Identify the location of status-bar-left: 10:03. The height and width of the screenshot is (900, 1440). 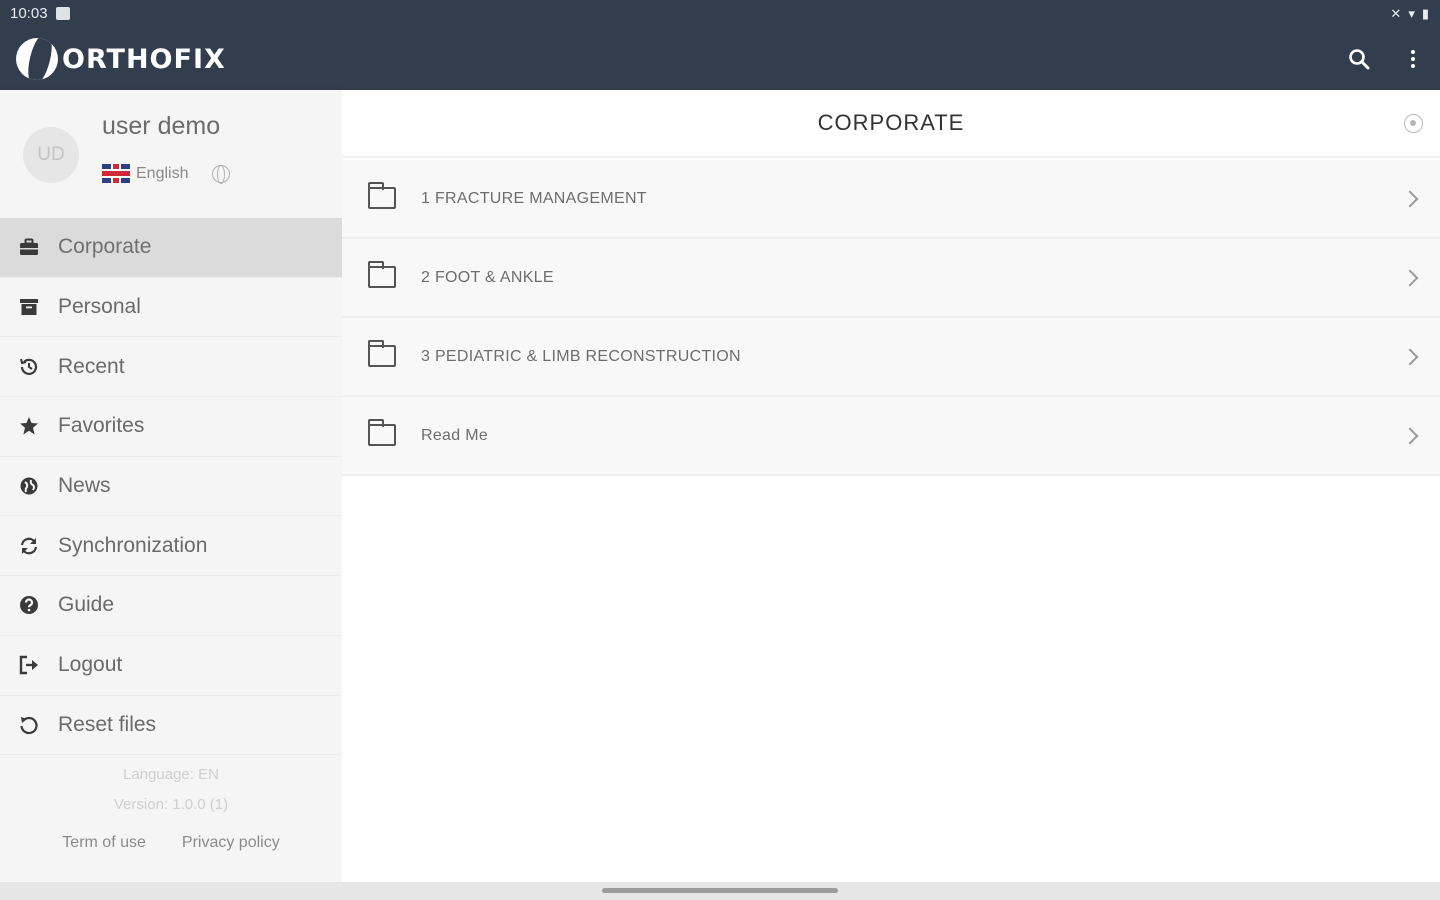
(40, 13).